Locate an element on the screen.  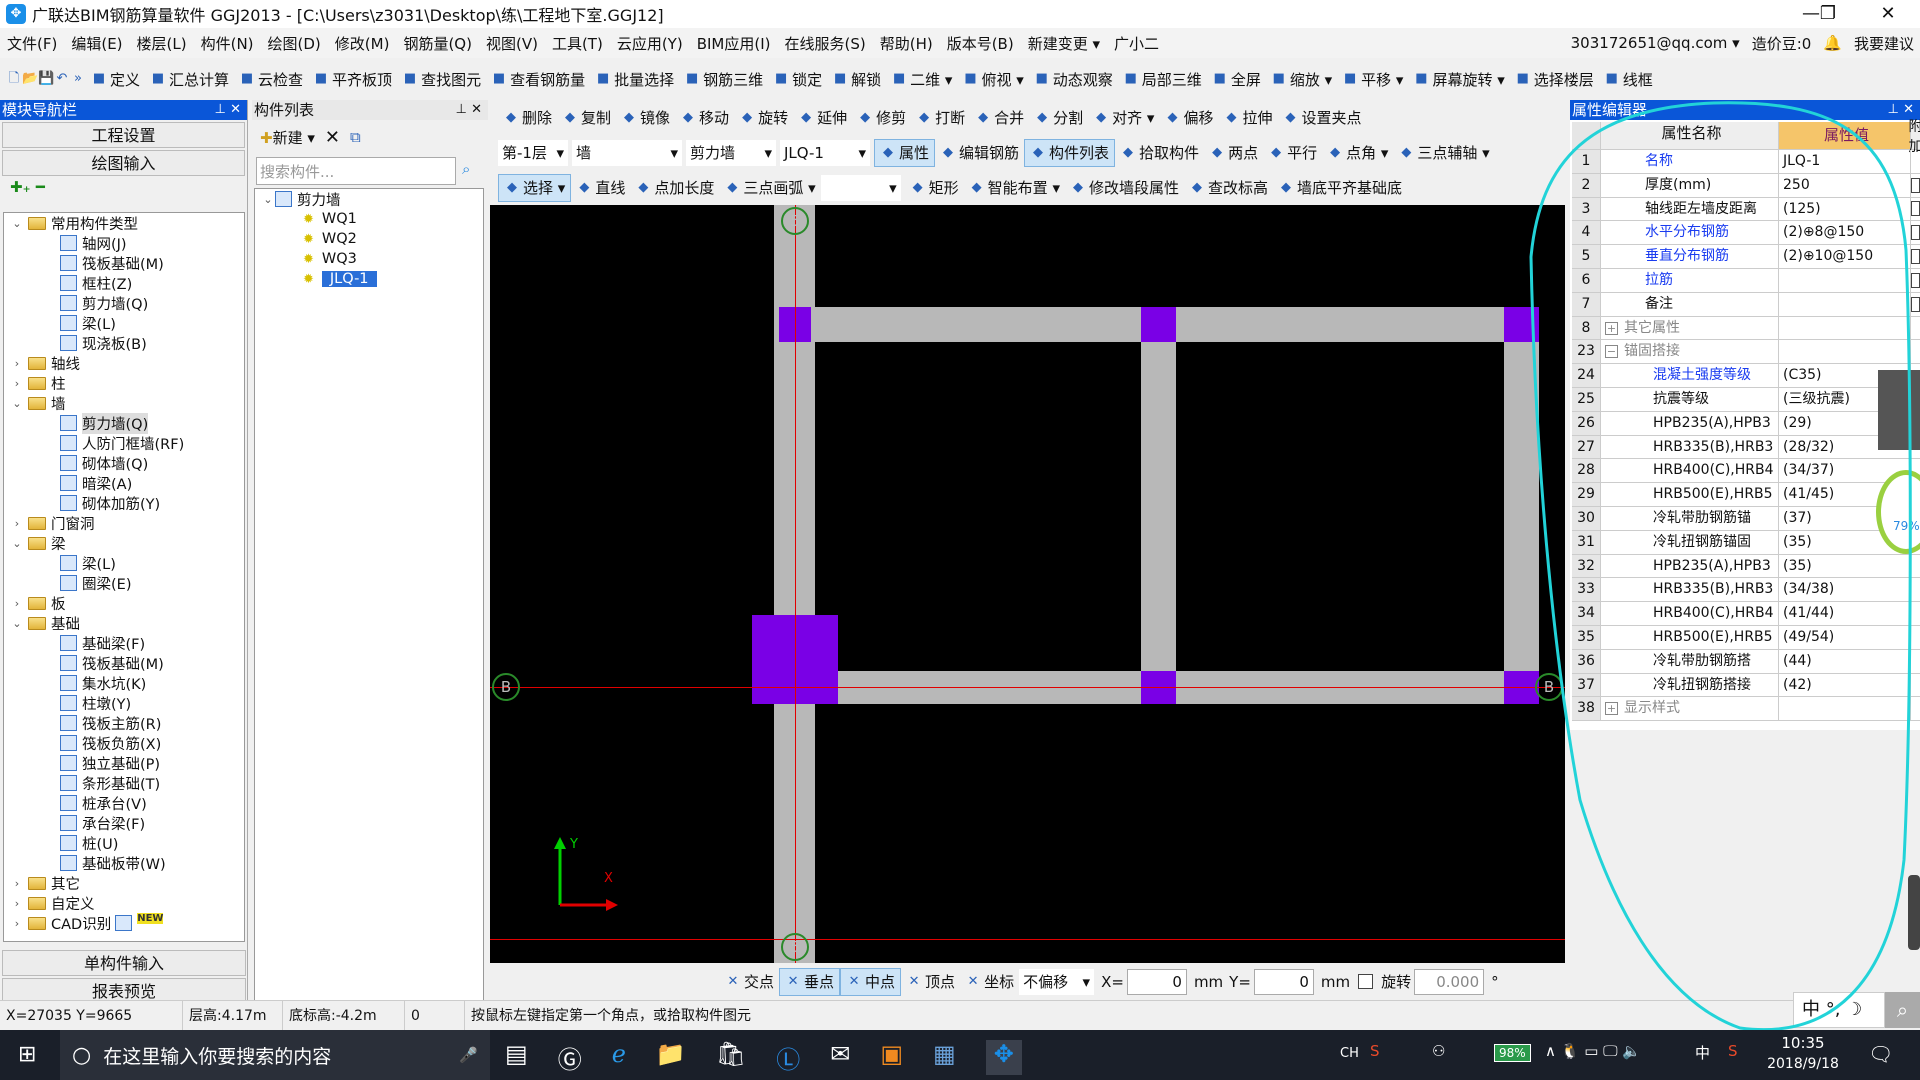
toolbar-button: ◆ 延伸 is located at coordinates (822, 118).